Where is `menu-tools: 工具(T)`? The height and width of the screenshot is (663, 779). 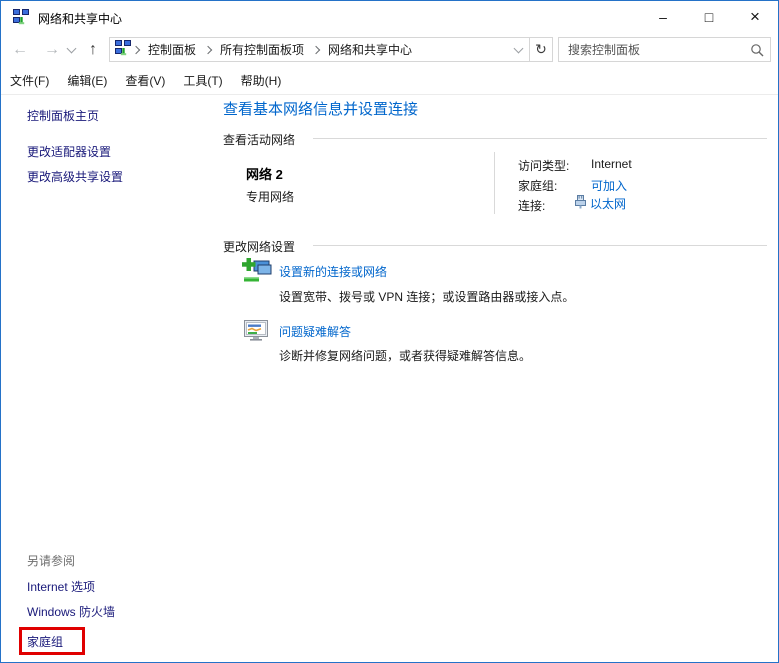
menu-tools: 工具(T) is located at coordinates (202, 80).